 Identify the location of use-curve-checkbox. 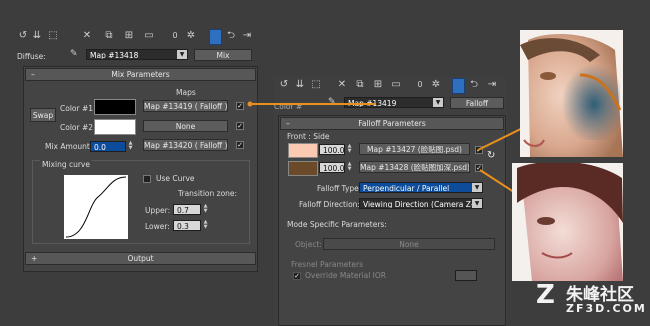
(147, 179).